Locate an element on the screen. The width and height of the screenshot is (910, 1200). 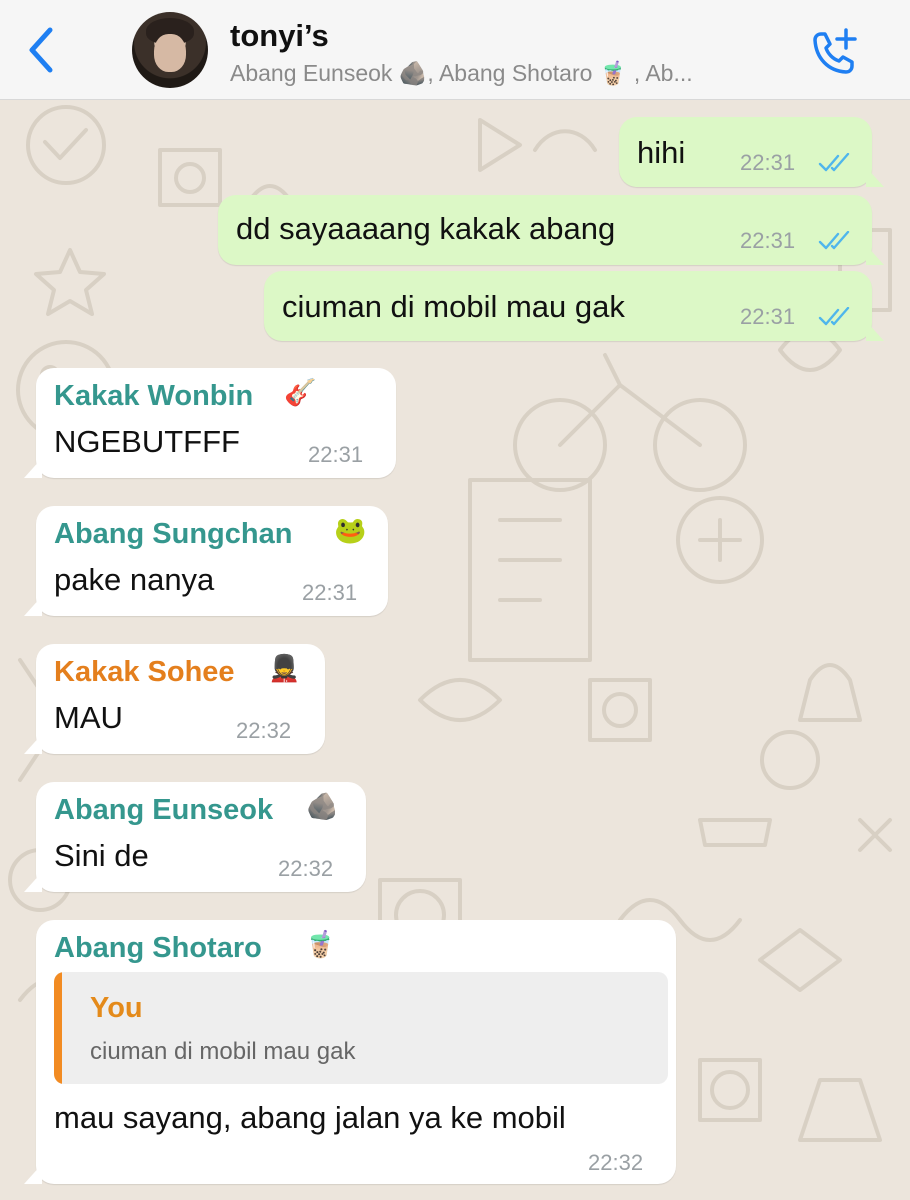
quoted-message: You ciuman di mobil mau gak is located at coordinates (361, 1028).